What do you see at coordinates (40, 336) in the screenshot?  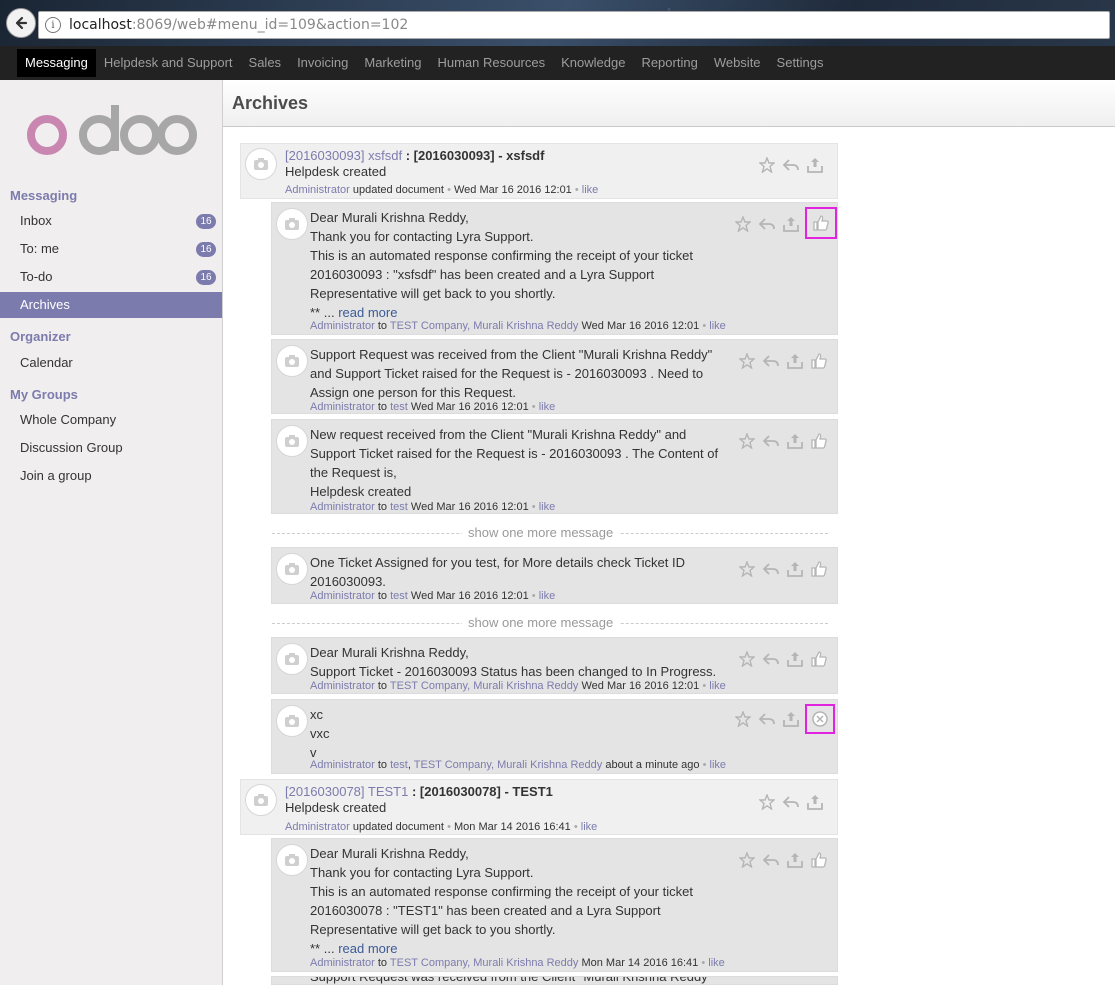 I see `sidebar-section-organizer: Organizer` at bounding box center [40, 336].